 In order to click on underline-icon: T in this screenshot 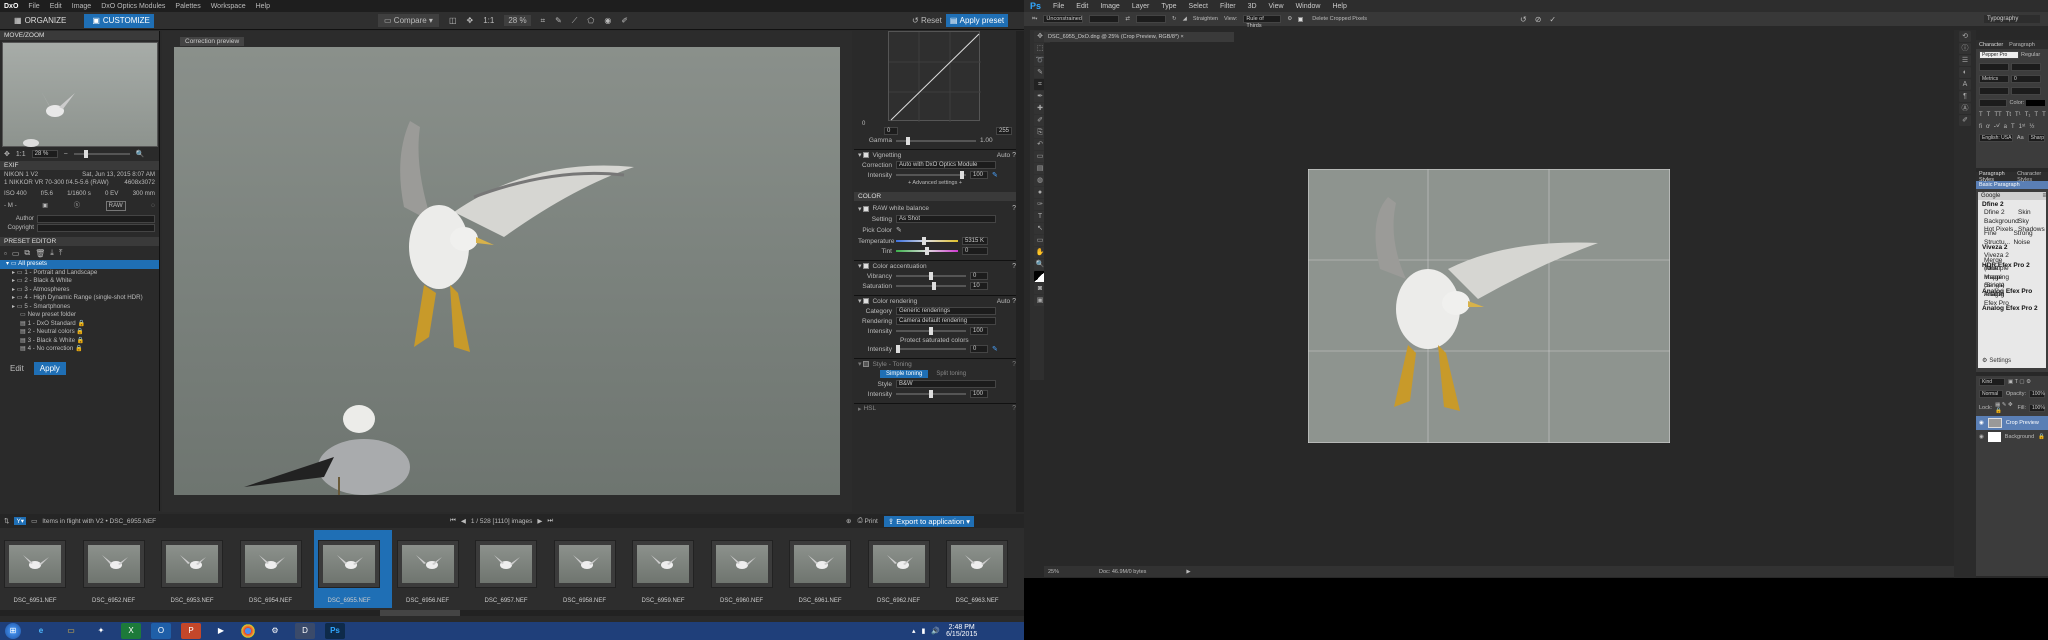, I will do `click(2036, 115)`.